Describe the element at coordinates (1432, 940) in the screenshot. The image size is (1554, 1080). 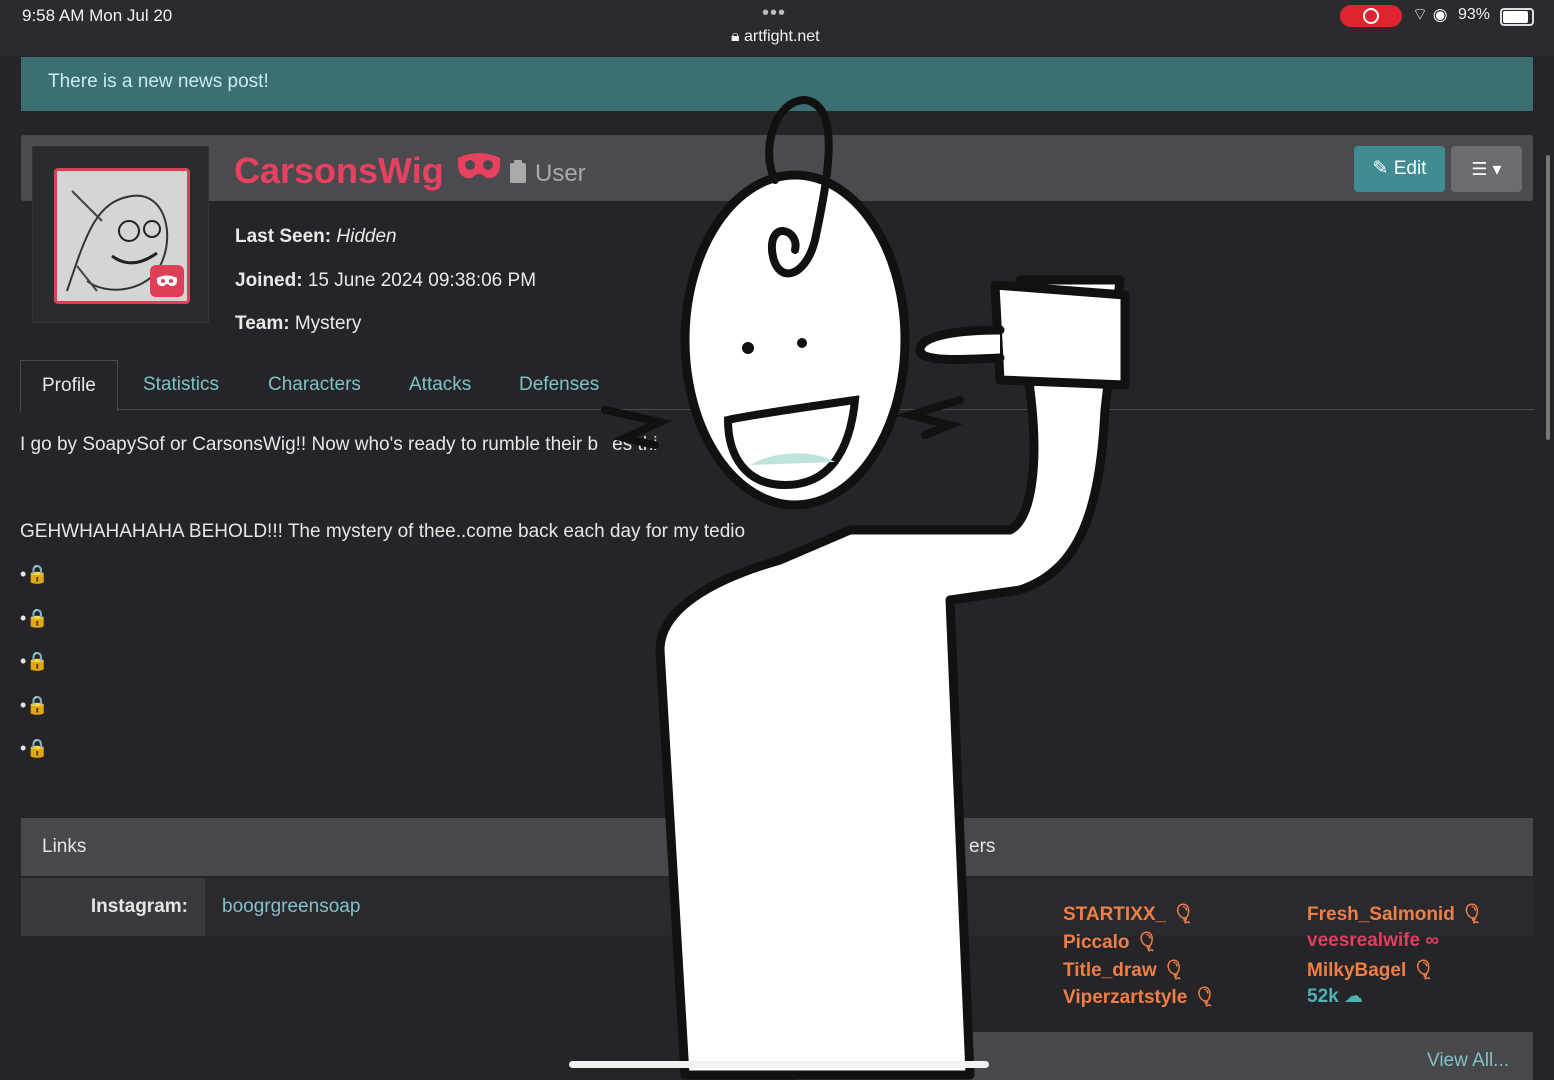
I see `mask-icon: ∞` at that location.